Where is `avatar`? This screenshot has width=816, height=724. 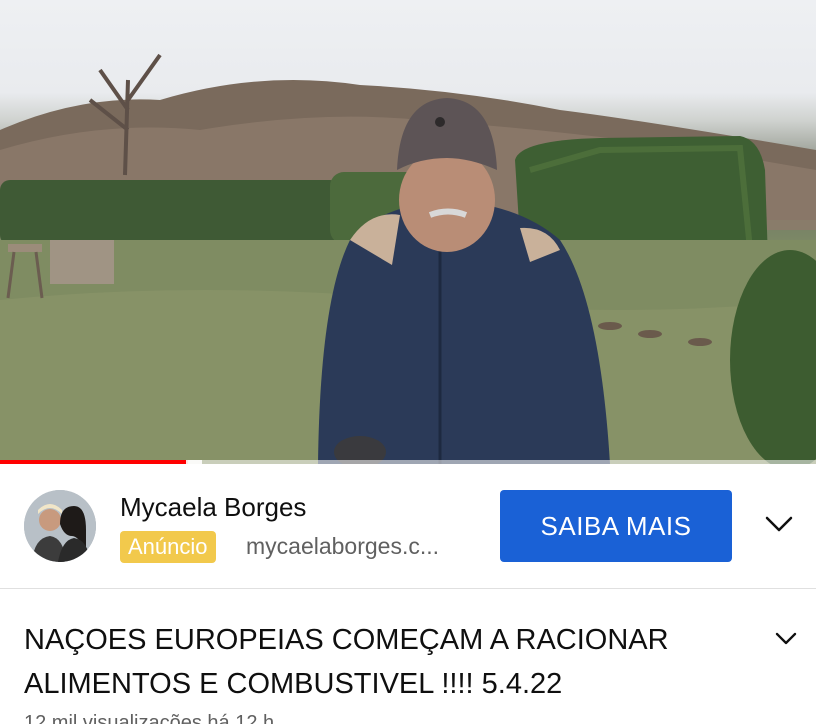 avatar is located at coordinates (60, 526).